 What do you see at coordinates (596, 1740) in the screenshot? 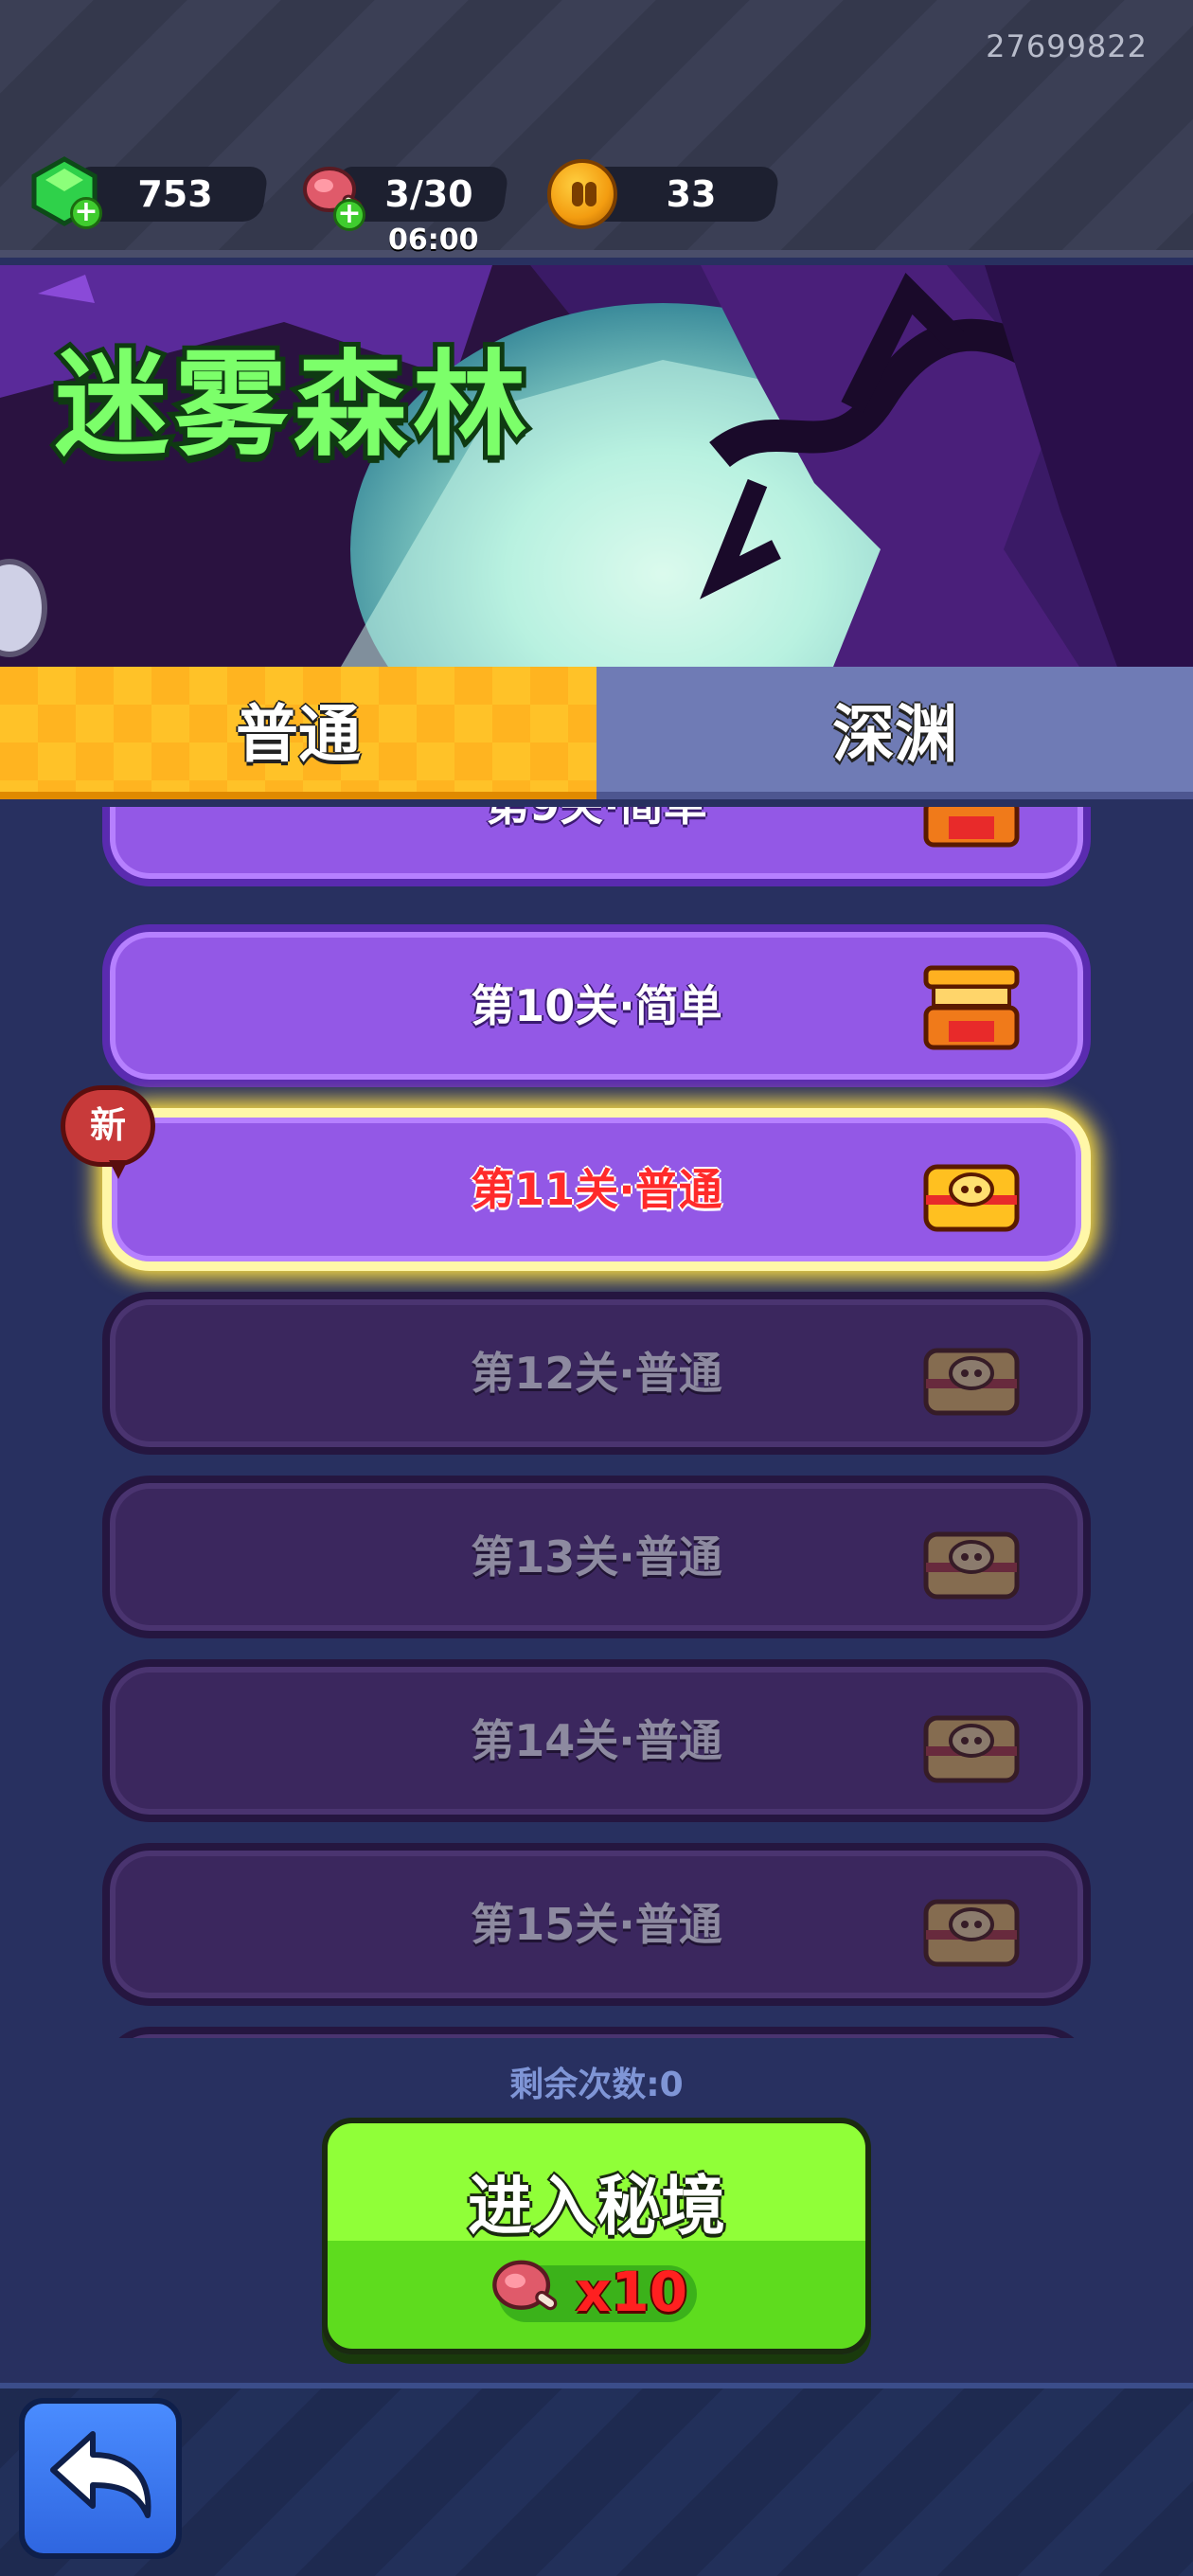
I see `level-item-locked: 第14关·普通` at bounding box center [596, 1740].